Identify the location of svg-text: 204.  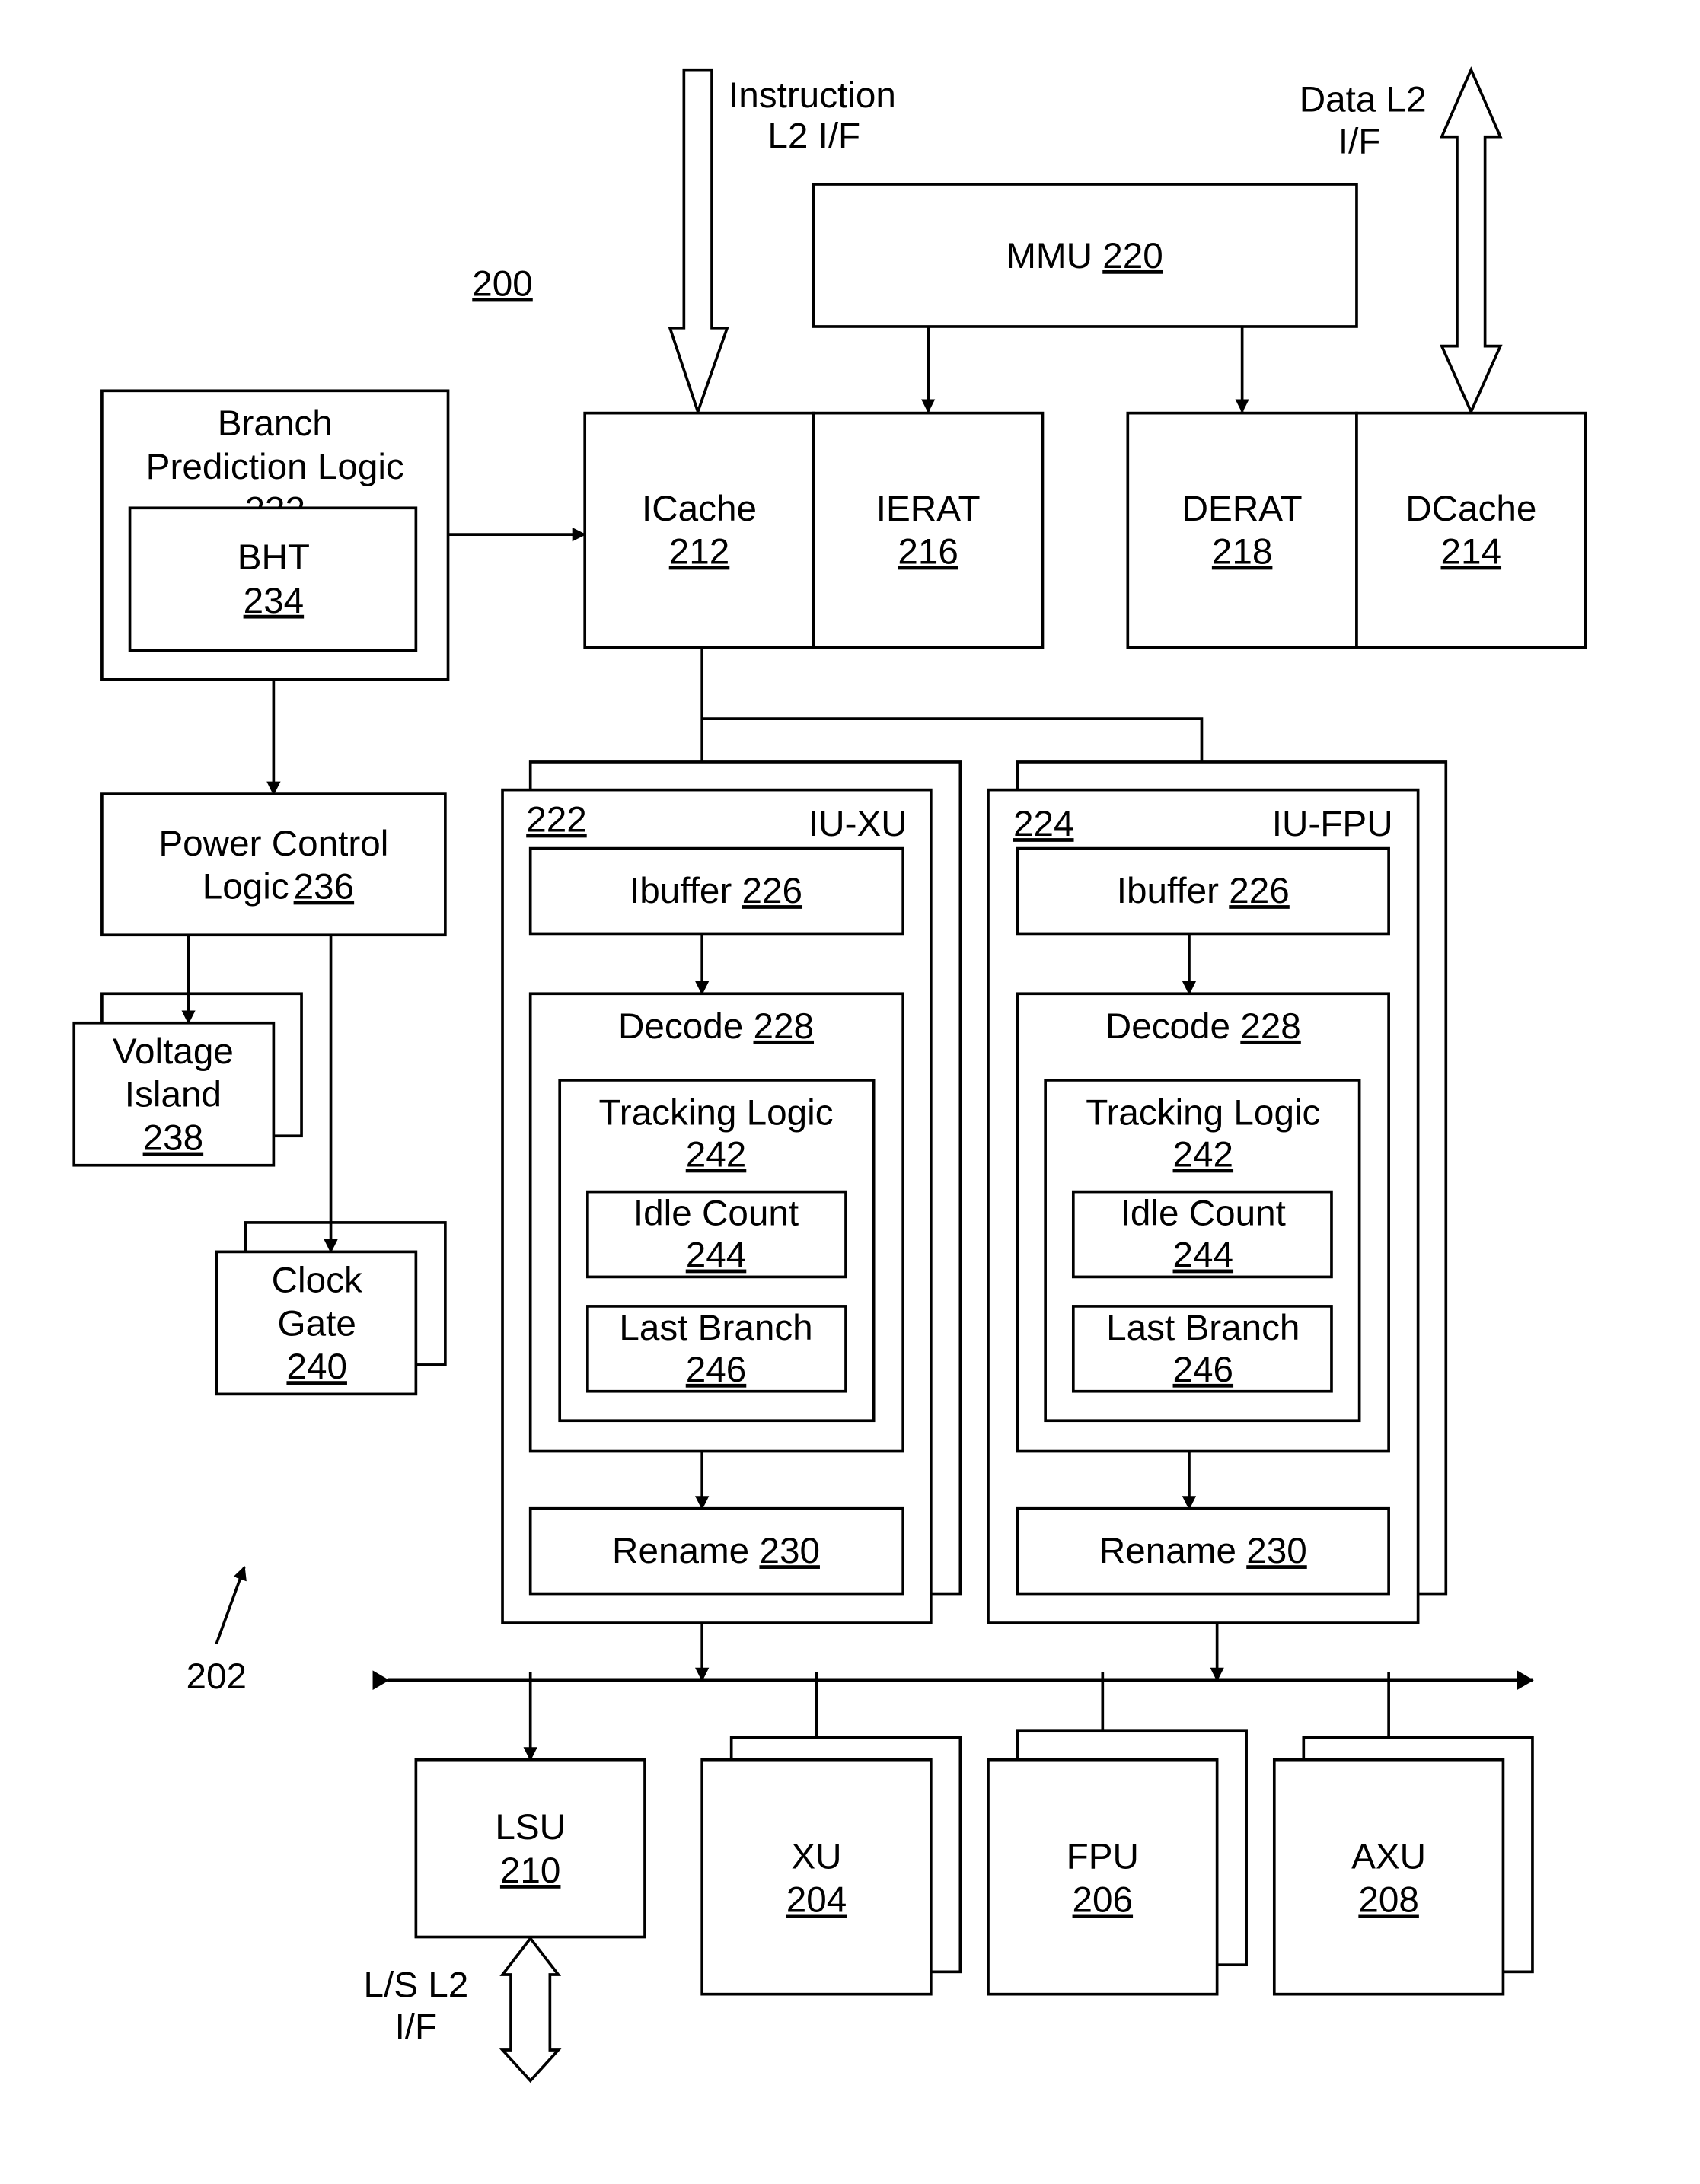
(816, 1901).